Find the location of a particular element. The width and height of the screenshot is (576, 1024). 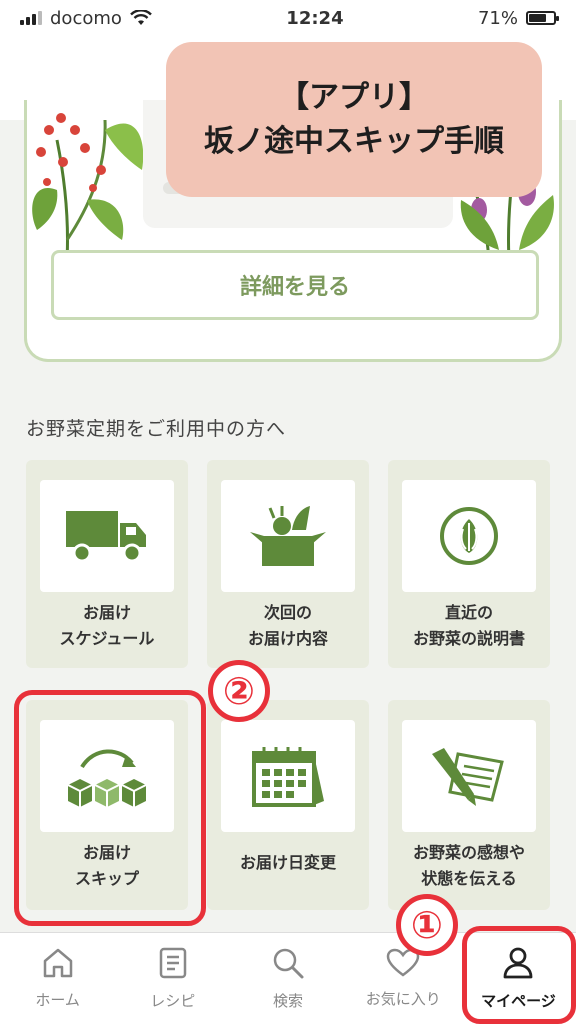

tab-recipe: レシピ is located at coordinates (172, 978).